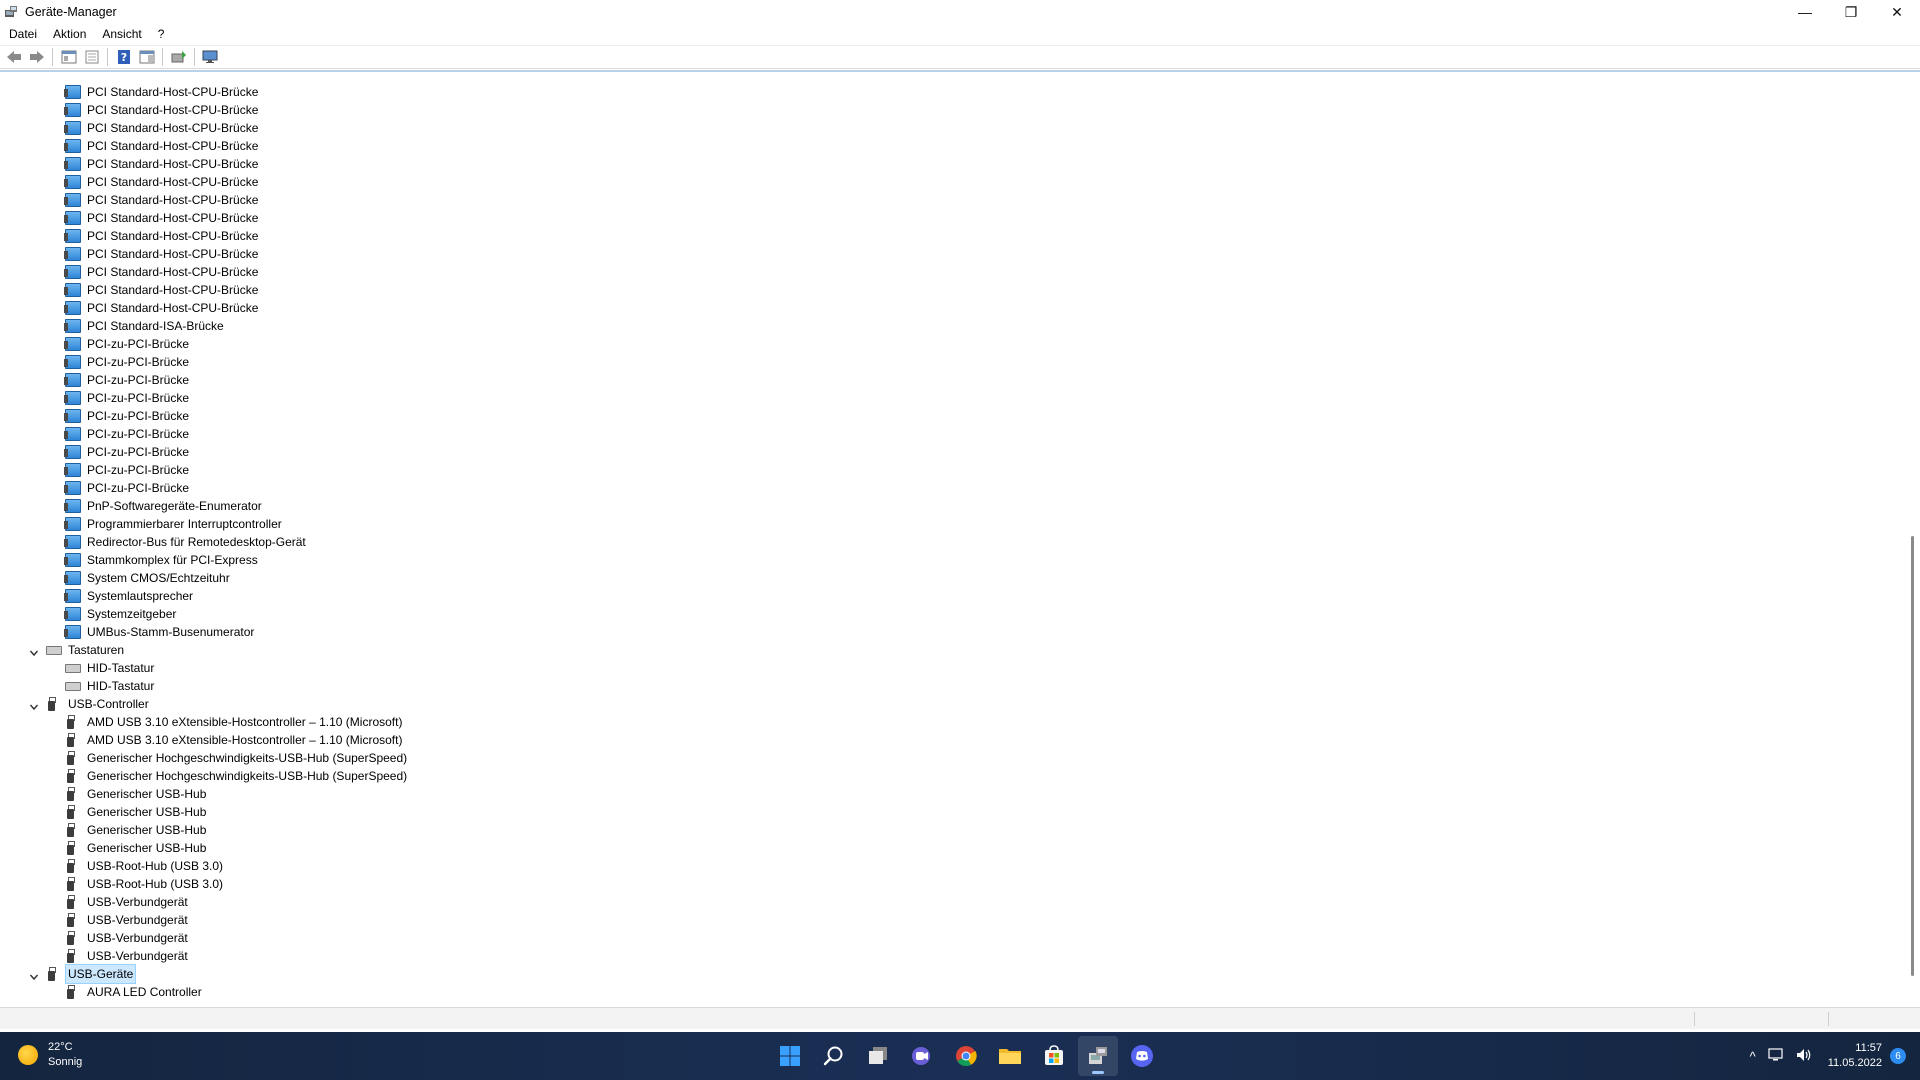 The height and width of the screenshot is (1080, 1920). I want to click on taskbar-apps, so click(966, 1056).